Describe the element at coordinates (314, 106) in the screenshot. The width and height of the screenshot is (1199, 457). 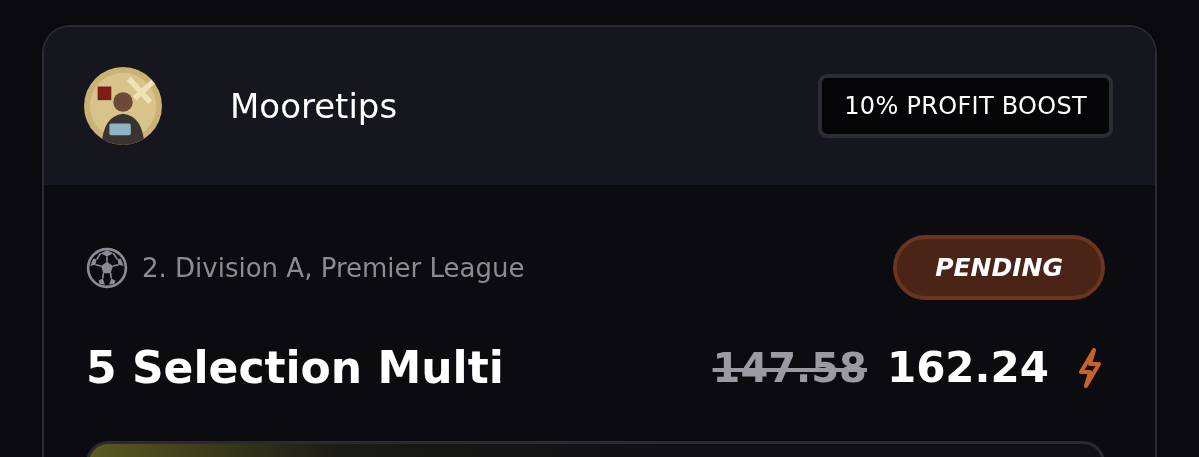
I see `tipster-name: Mooretips` at that location.